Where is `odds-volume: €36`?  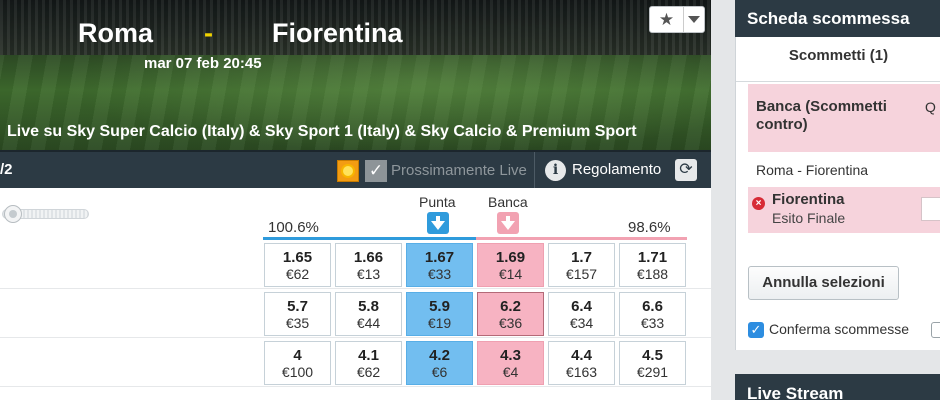 odds-volume: €36 is located at coordinates (510, 323).